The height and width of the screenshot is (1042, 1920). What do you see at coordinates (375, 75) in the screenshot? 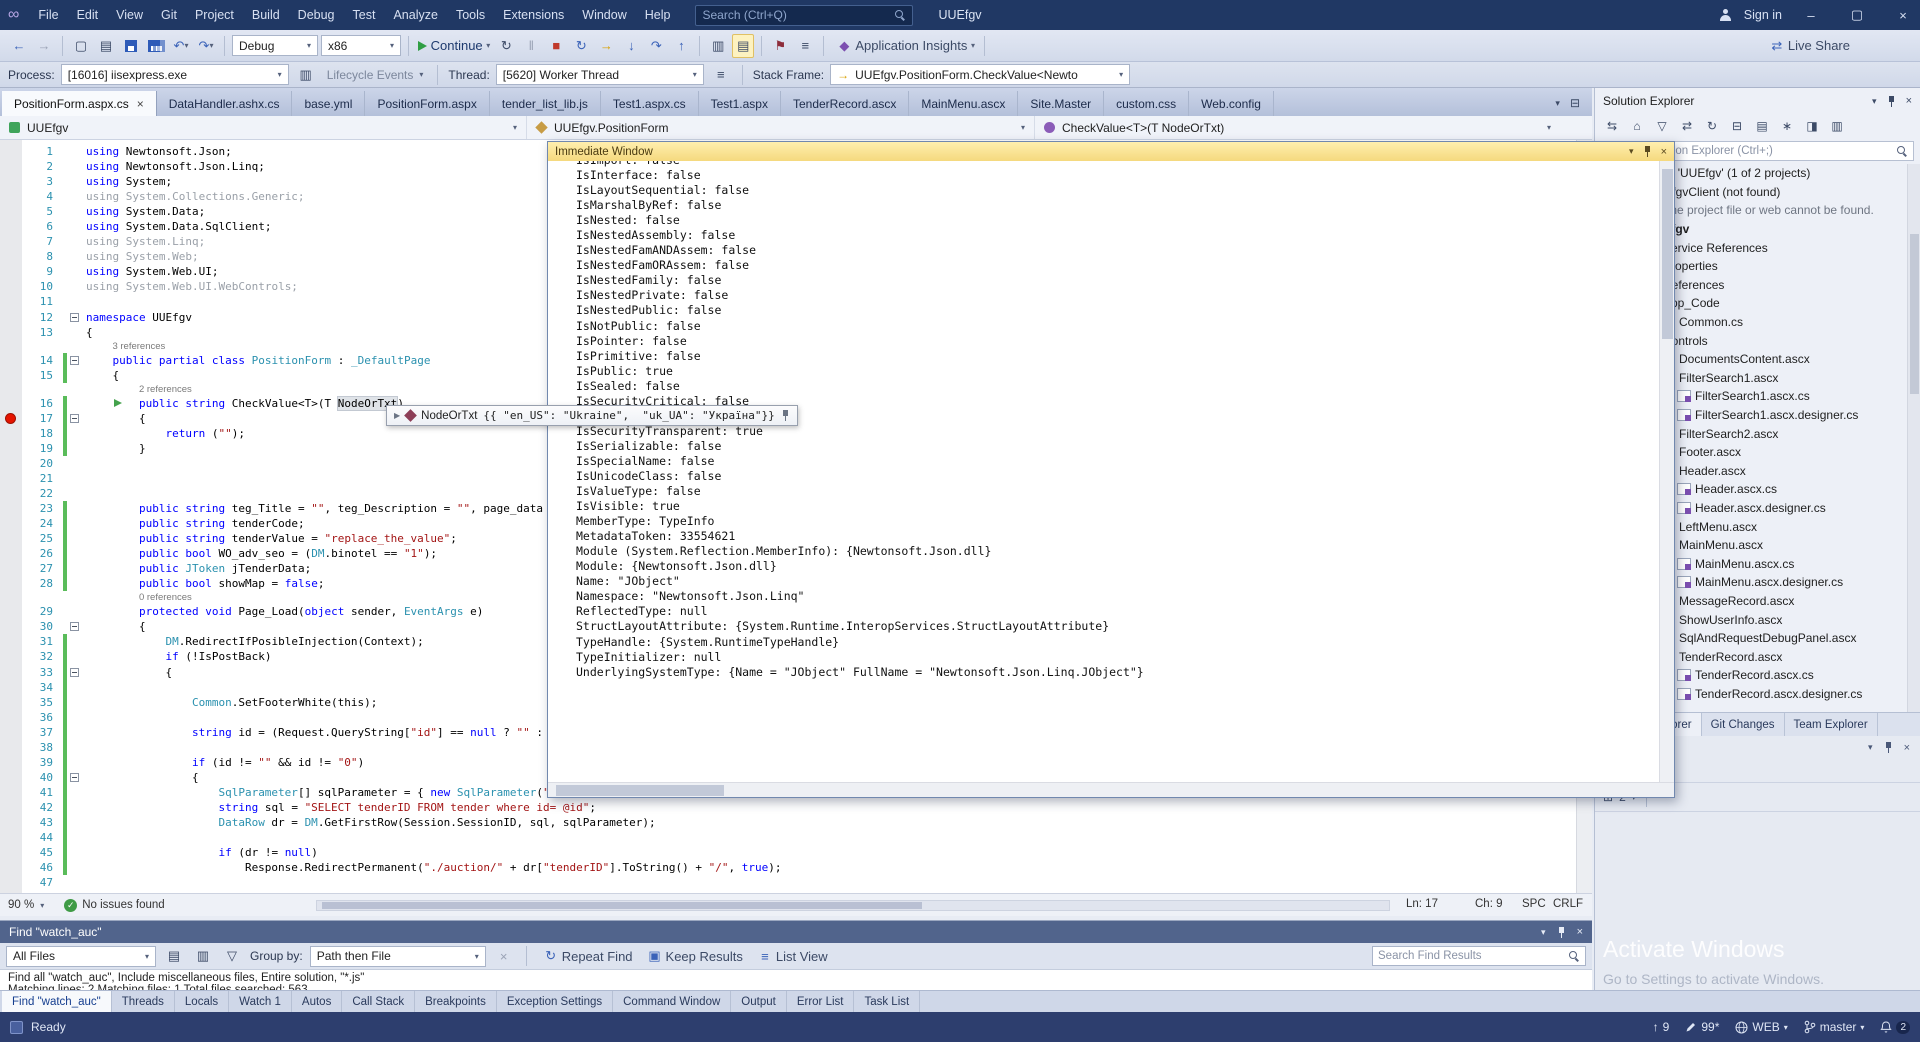
I see `lifecycle-events-combo: Lifecycle Events ▾` at bounding box center [375, 75].